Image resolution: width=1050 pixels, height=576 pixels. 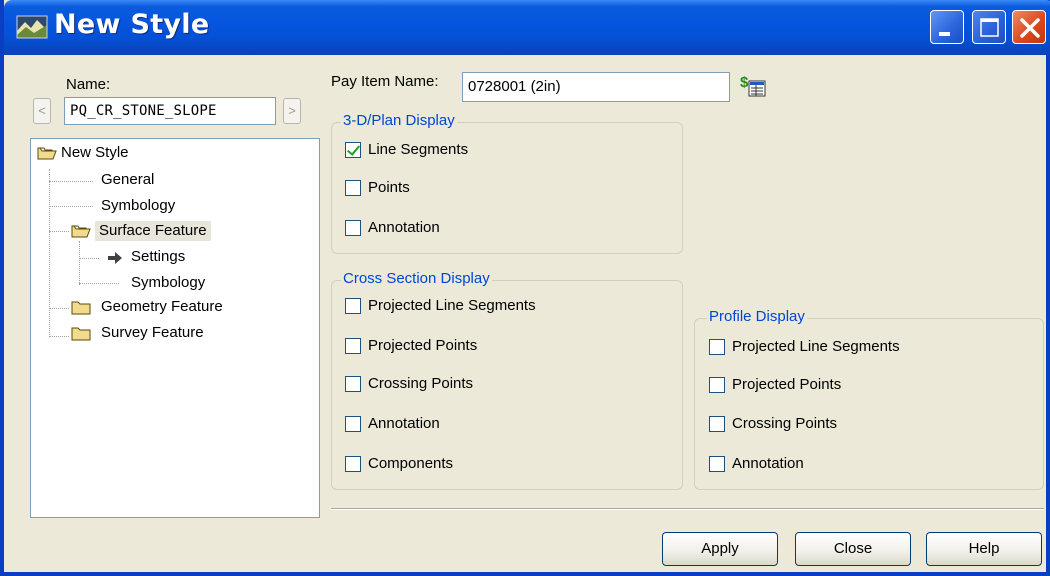 I want to click on plan-annotation-label: Annotation, so click(x=404, y=227).